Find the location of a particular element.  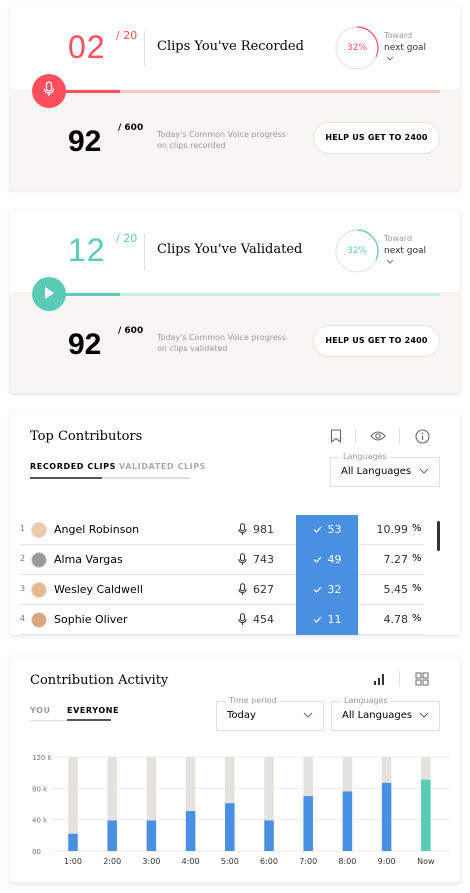

table-row: 2 Alma Vargas 743 49 7.27% is located at coordinates (222, 560).